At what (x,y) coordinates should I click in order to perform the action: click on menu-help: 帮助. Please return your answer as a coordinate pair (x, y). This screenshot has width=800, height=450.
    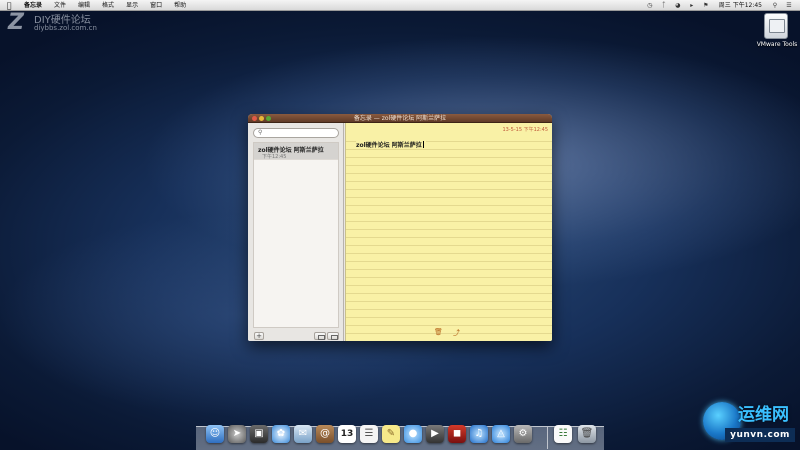
    Looking at the image, I should click on (180, 5).